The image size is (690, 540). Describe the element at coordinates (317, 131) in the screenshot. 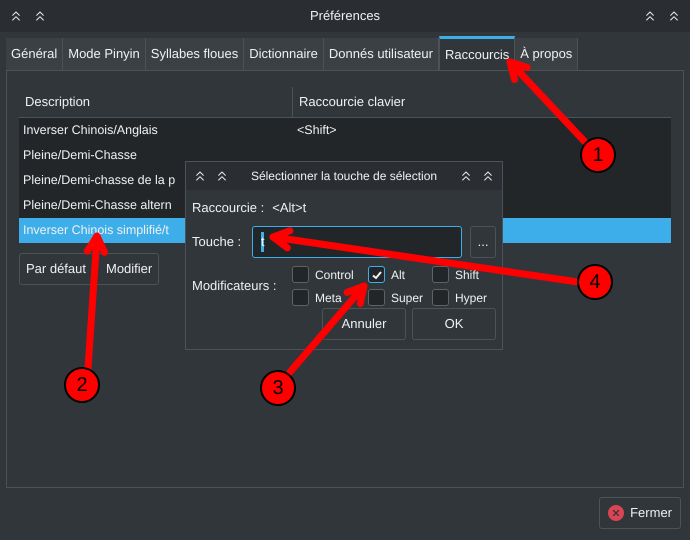

I see `table-cell-text: <Shift>` at that location.